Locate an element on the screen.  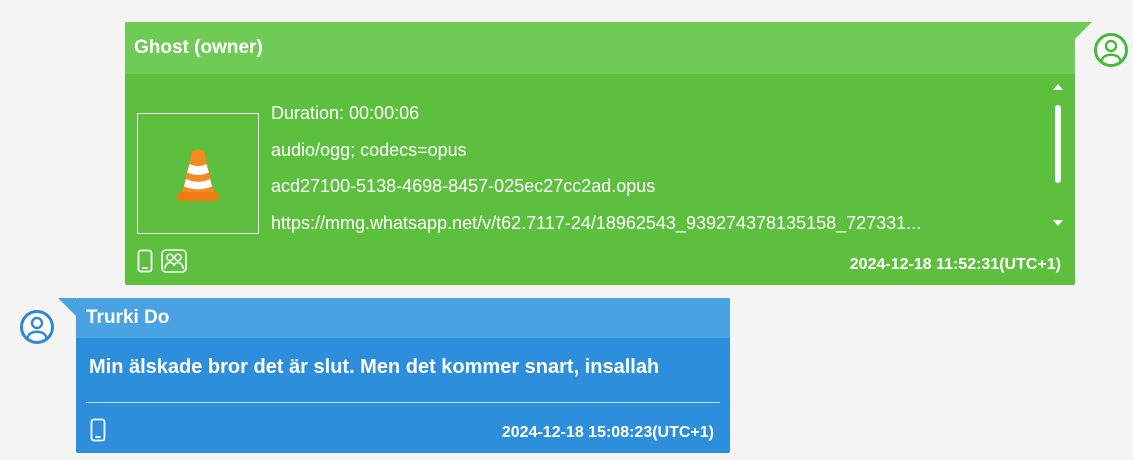
scroll-up-icon is located at coordinates (1058, 87).